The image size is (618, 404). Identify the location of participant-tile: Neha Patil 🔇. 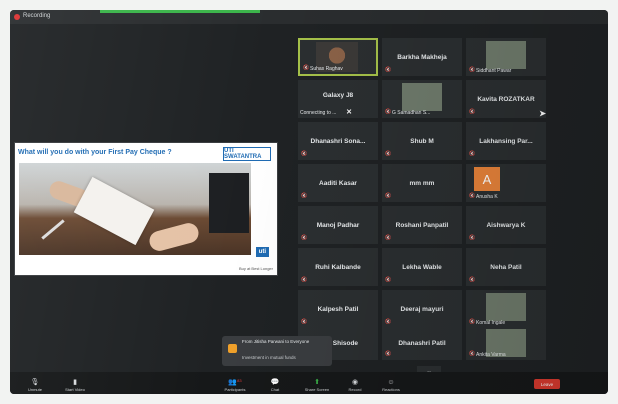
(506, 267).